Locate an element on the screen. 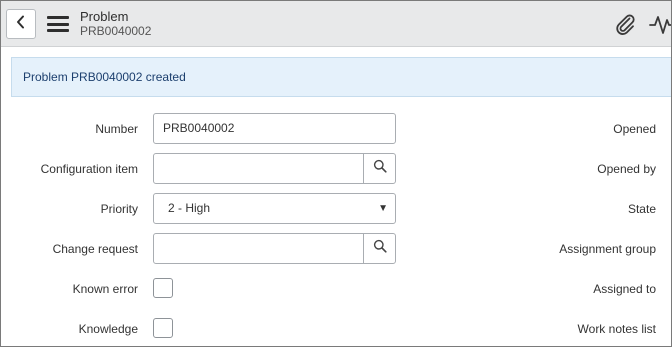 The width and height of the screenshot is (672, 347). caret-down-icon: ▼ is located at coordinates (383, 208).